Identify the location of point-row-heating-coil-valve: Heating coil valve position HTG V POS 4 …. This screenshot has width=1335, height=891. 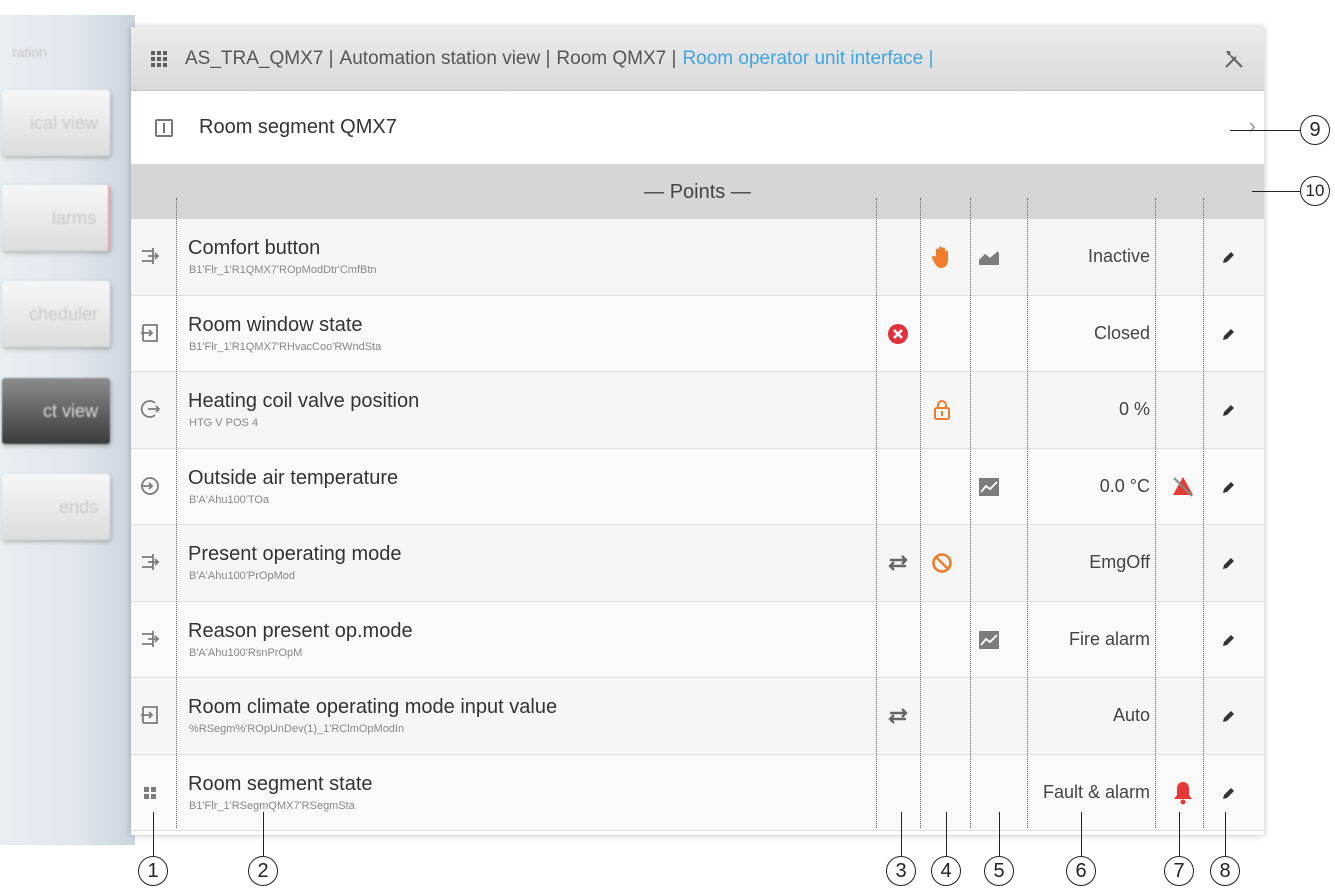
(697, 410).